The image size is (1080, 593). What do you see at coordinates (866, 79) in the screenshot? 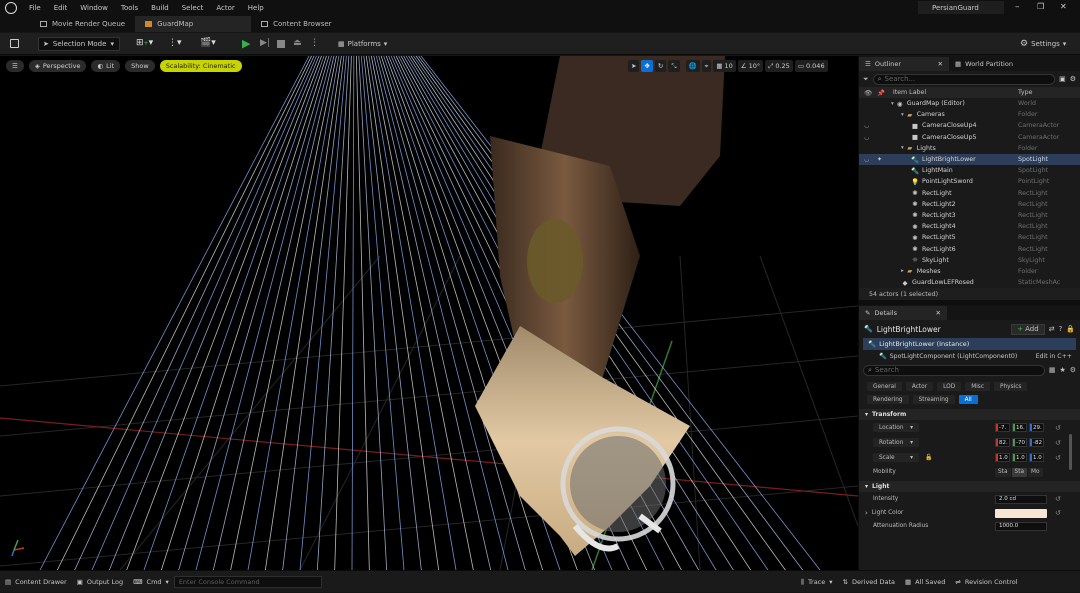
I see `filter-icon: ⏷` at bounding box center [866, 79].